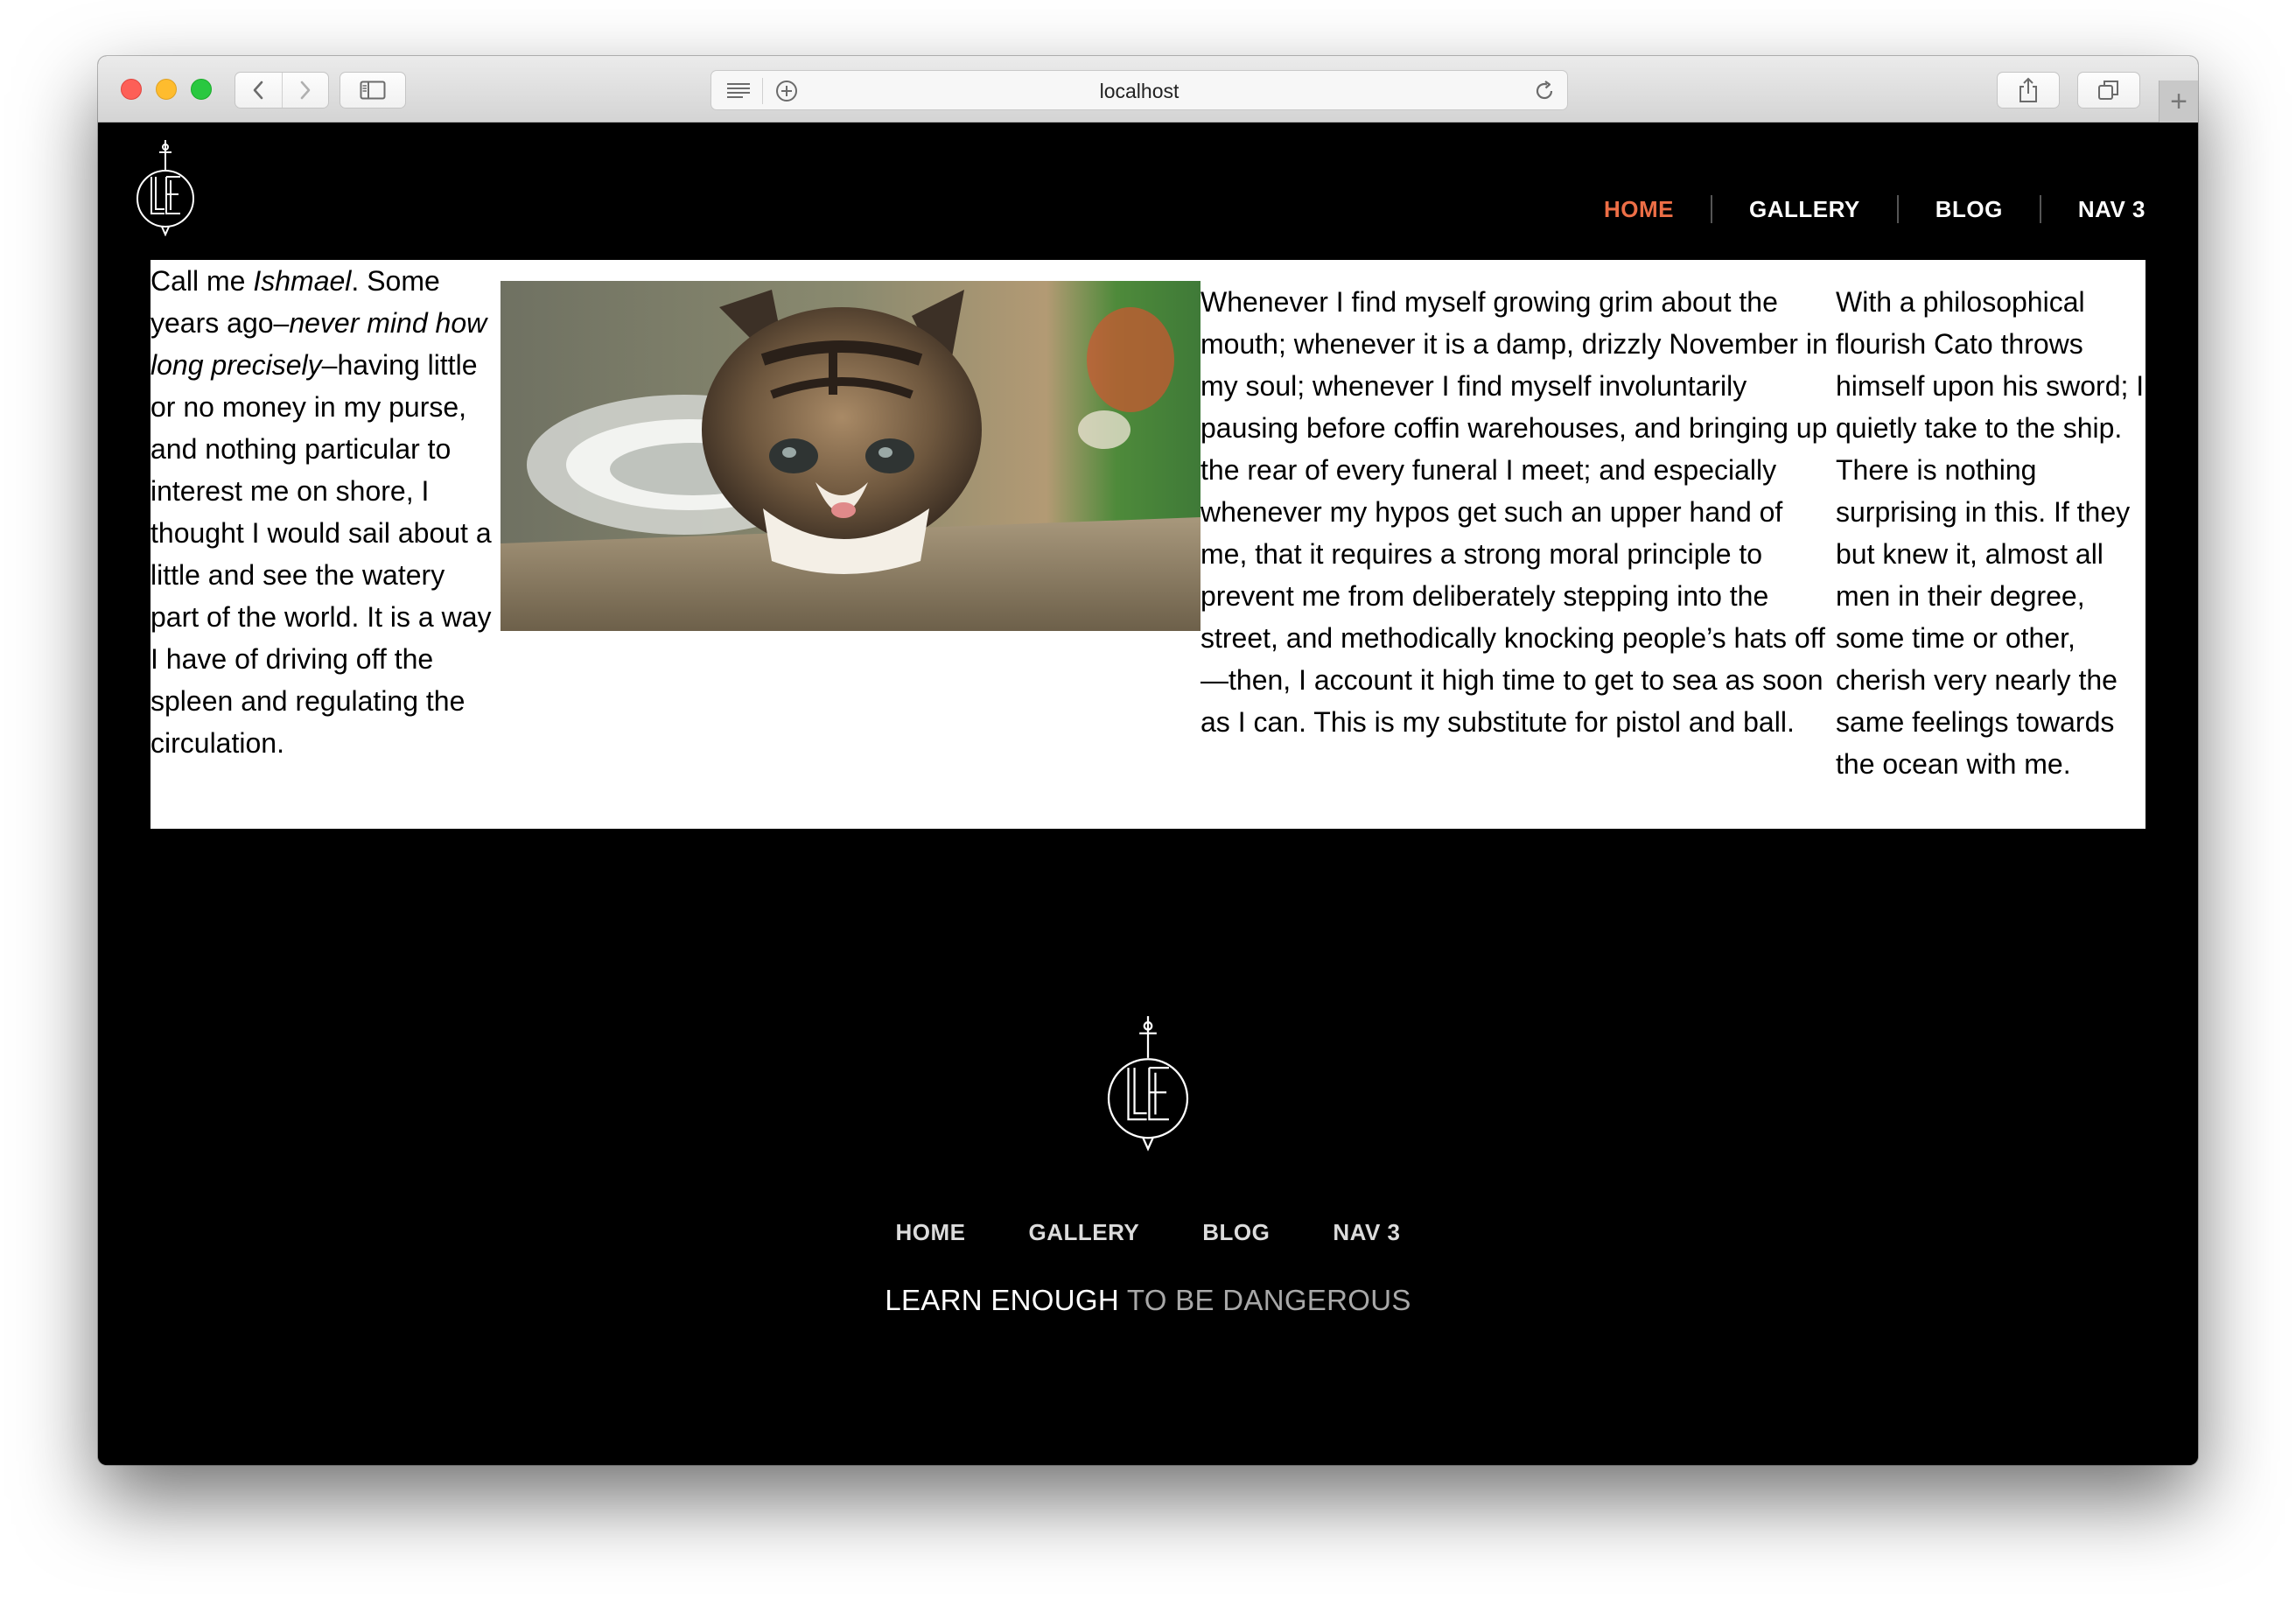 This screenshot has height=1605, width=2296. I want to click on nav-nav-3: NAV 3, so click(2092, 209).